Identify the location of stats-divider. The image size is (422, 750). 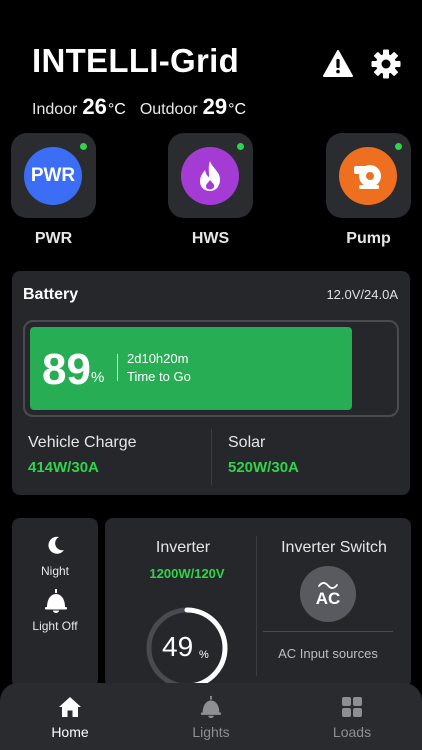
(211, 457).